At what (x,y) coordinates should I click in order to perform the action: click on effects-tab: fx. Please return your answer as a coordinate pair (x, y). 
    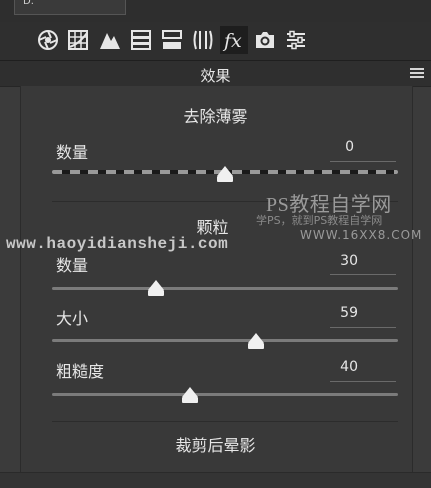
    Looking at the image, I should click on (234, 40).